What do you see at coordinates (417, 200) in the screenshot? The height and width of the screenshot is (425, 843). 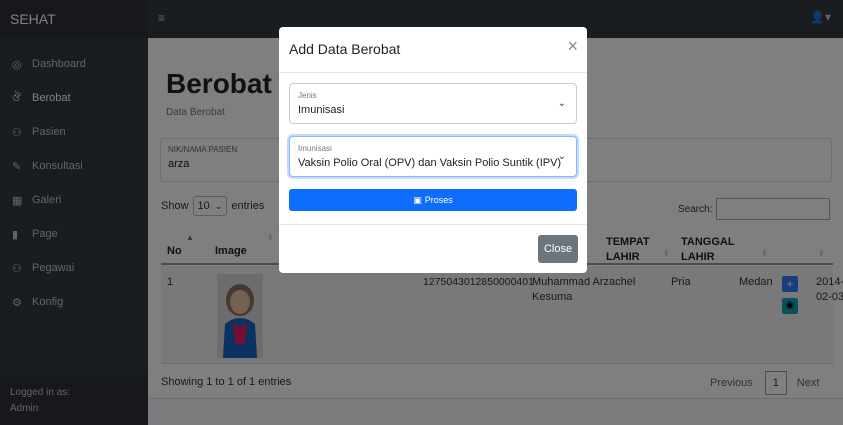 I see `save-icon: ▣` at bounding box center [417, 200].